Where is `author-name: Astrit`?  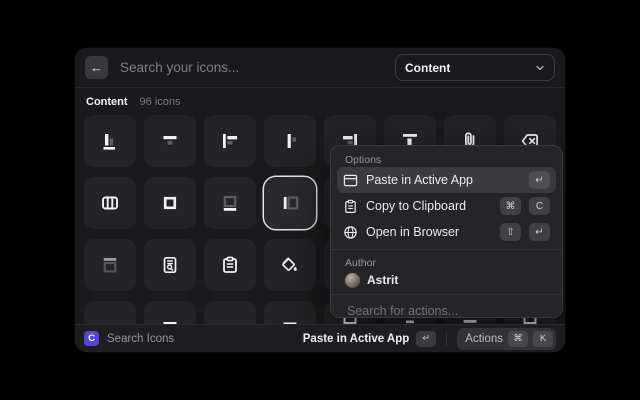
author-name: Astrit is located at coordinates (383, 280).